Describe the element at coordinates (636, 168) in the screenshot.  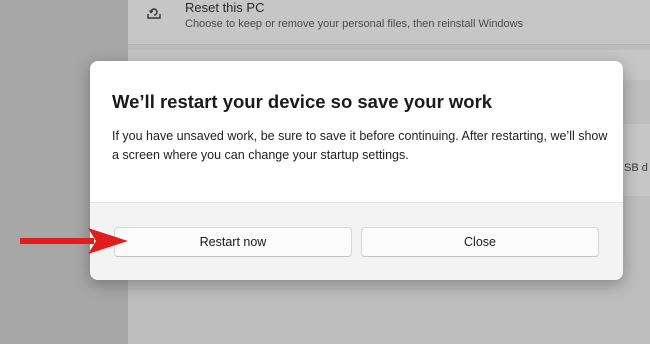
I see `partial-setting-text: SB d` at that location.